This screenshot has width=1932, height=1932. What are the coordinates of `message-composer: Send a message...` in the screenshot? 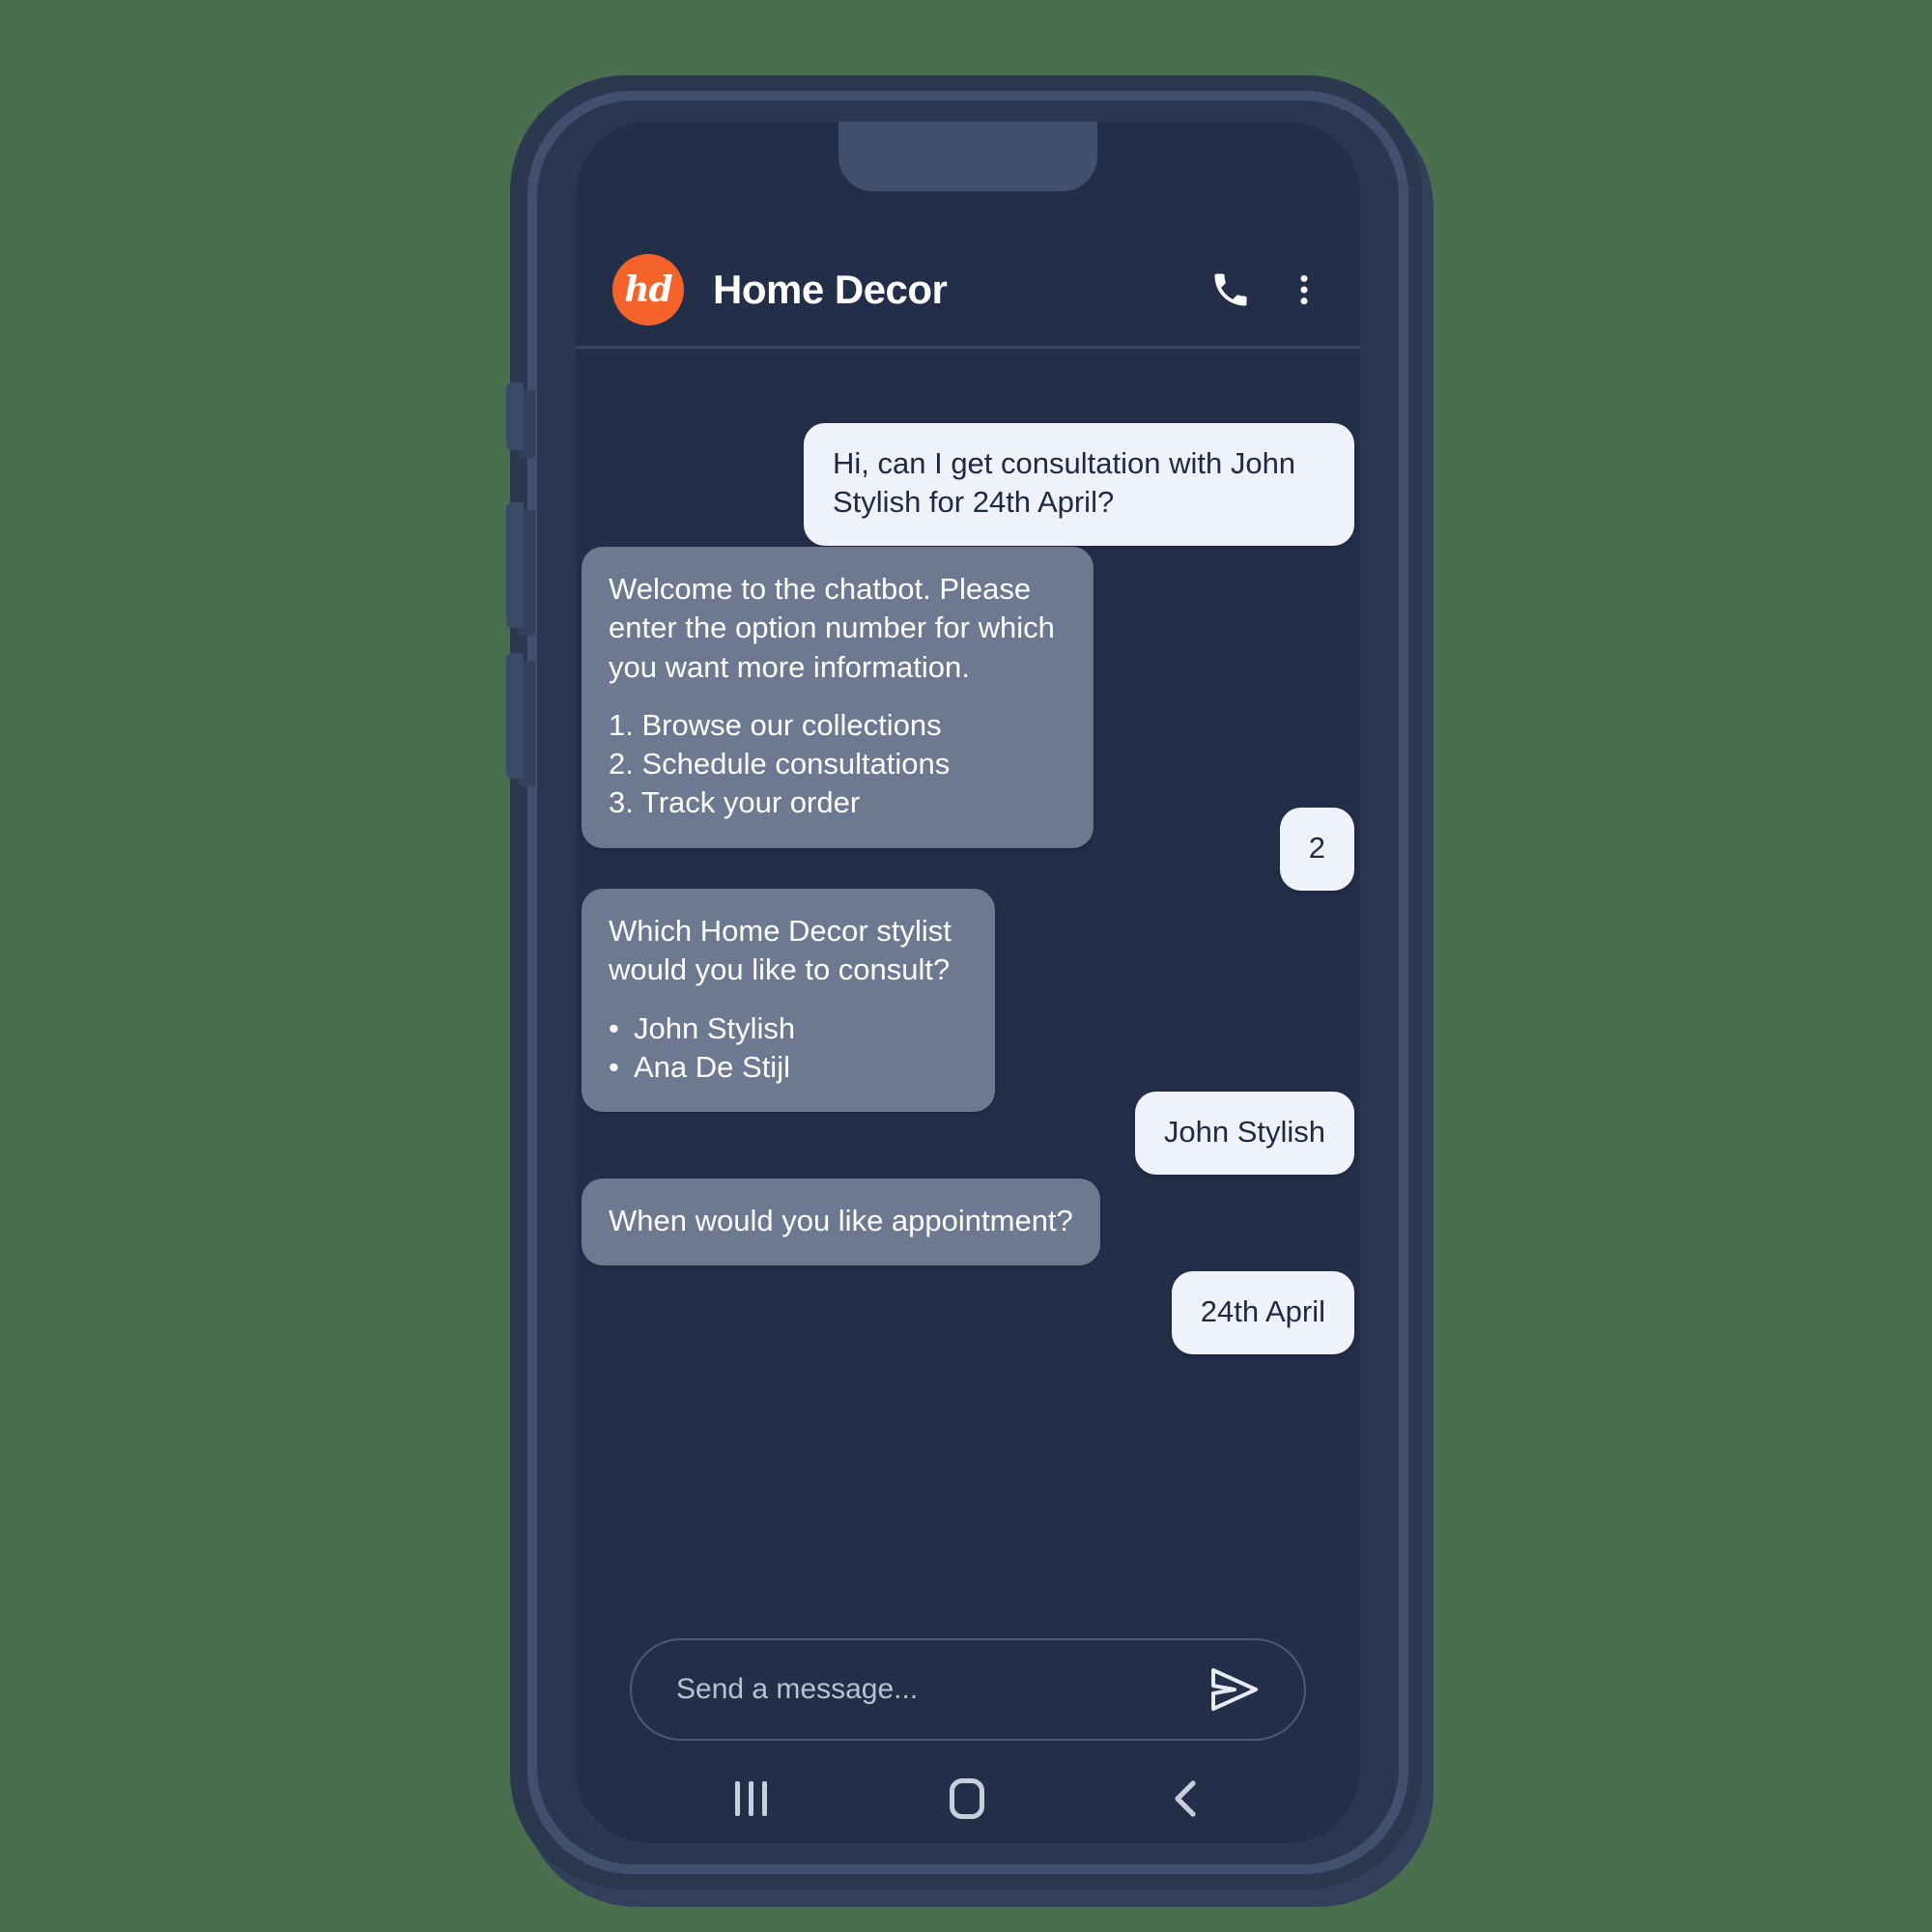 It's located at (968, 1689).